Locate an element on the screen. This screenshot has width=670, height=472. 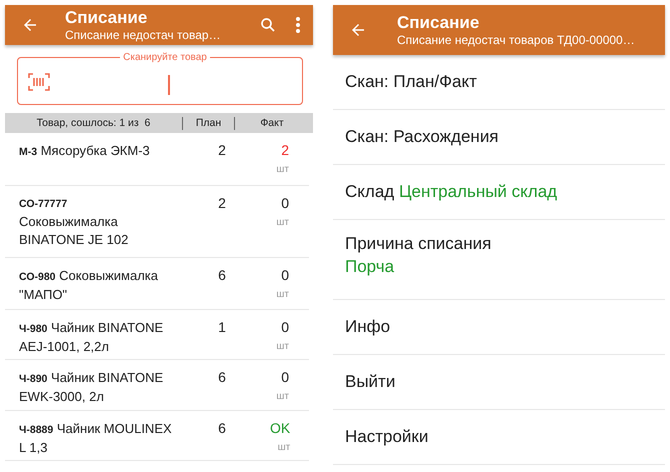
product-name: СО-980 Соковыжималка "МАПО" is located at coordinates (89, 285).